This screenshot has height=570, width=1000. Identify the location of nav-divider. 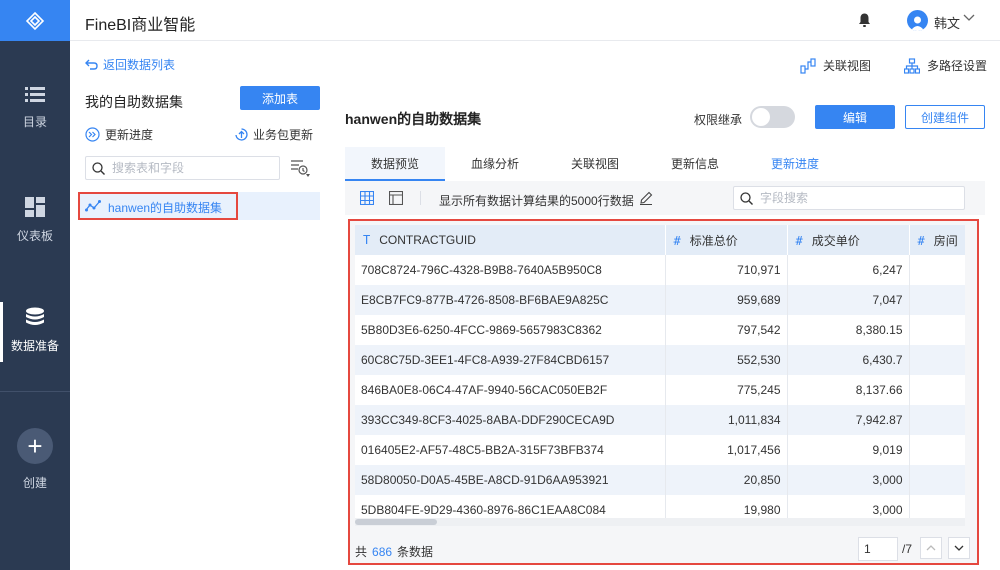
(35, 391).